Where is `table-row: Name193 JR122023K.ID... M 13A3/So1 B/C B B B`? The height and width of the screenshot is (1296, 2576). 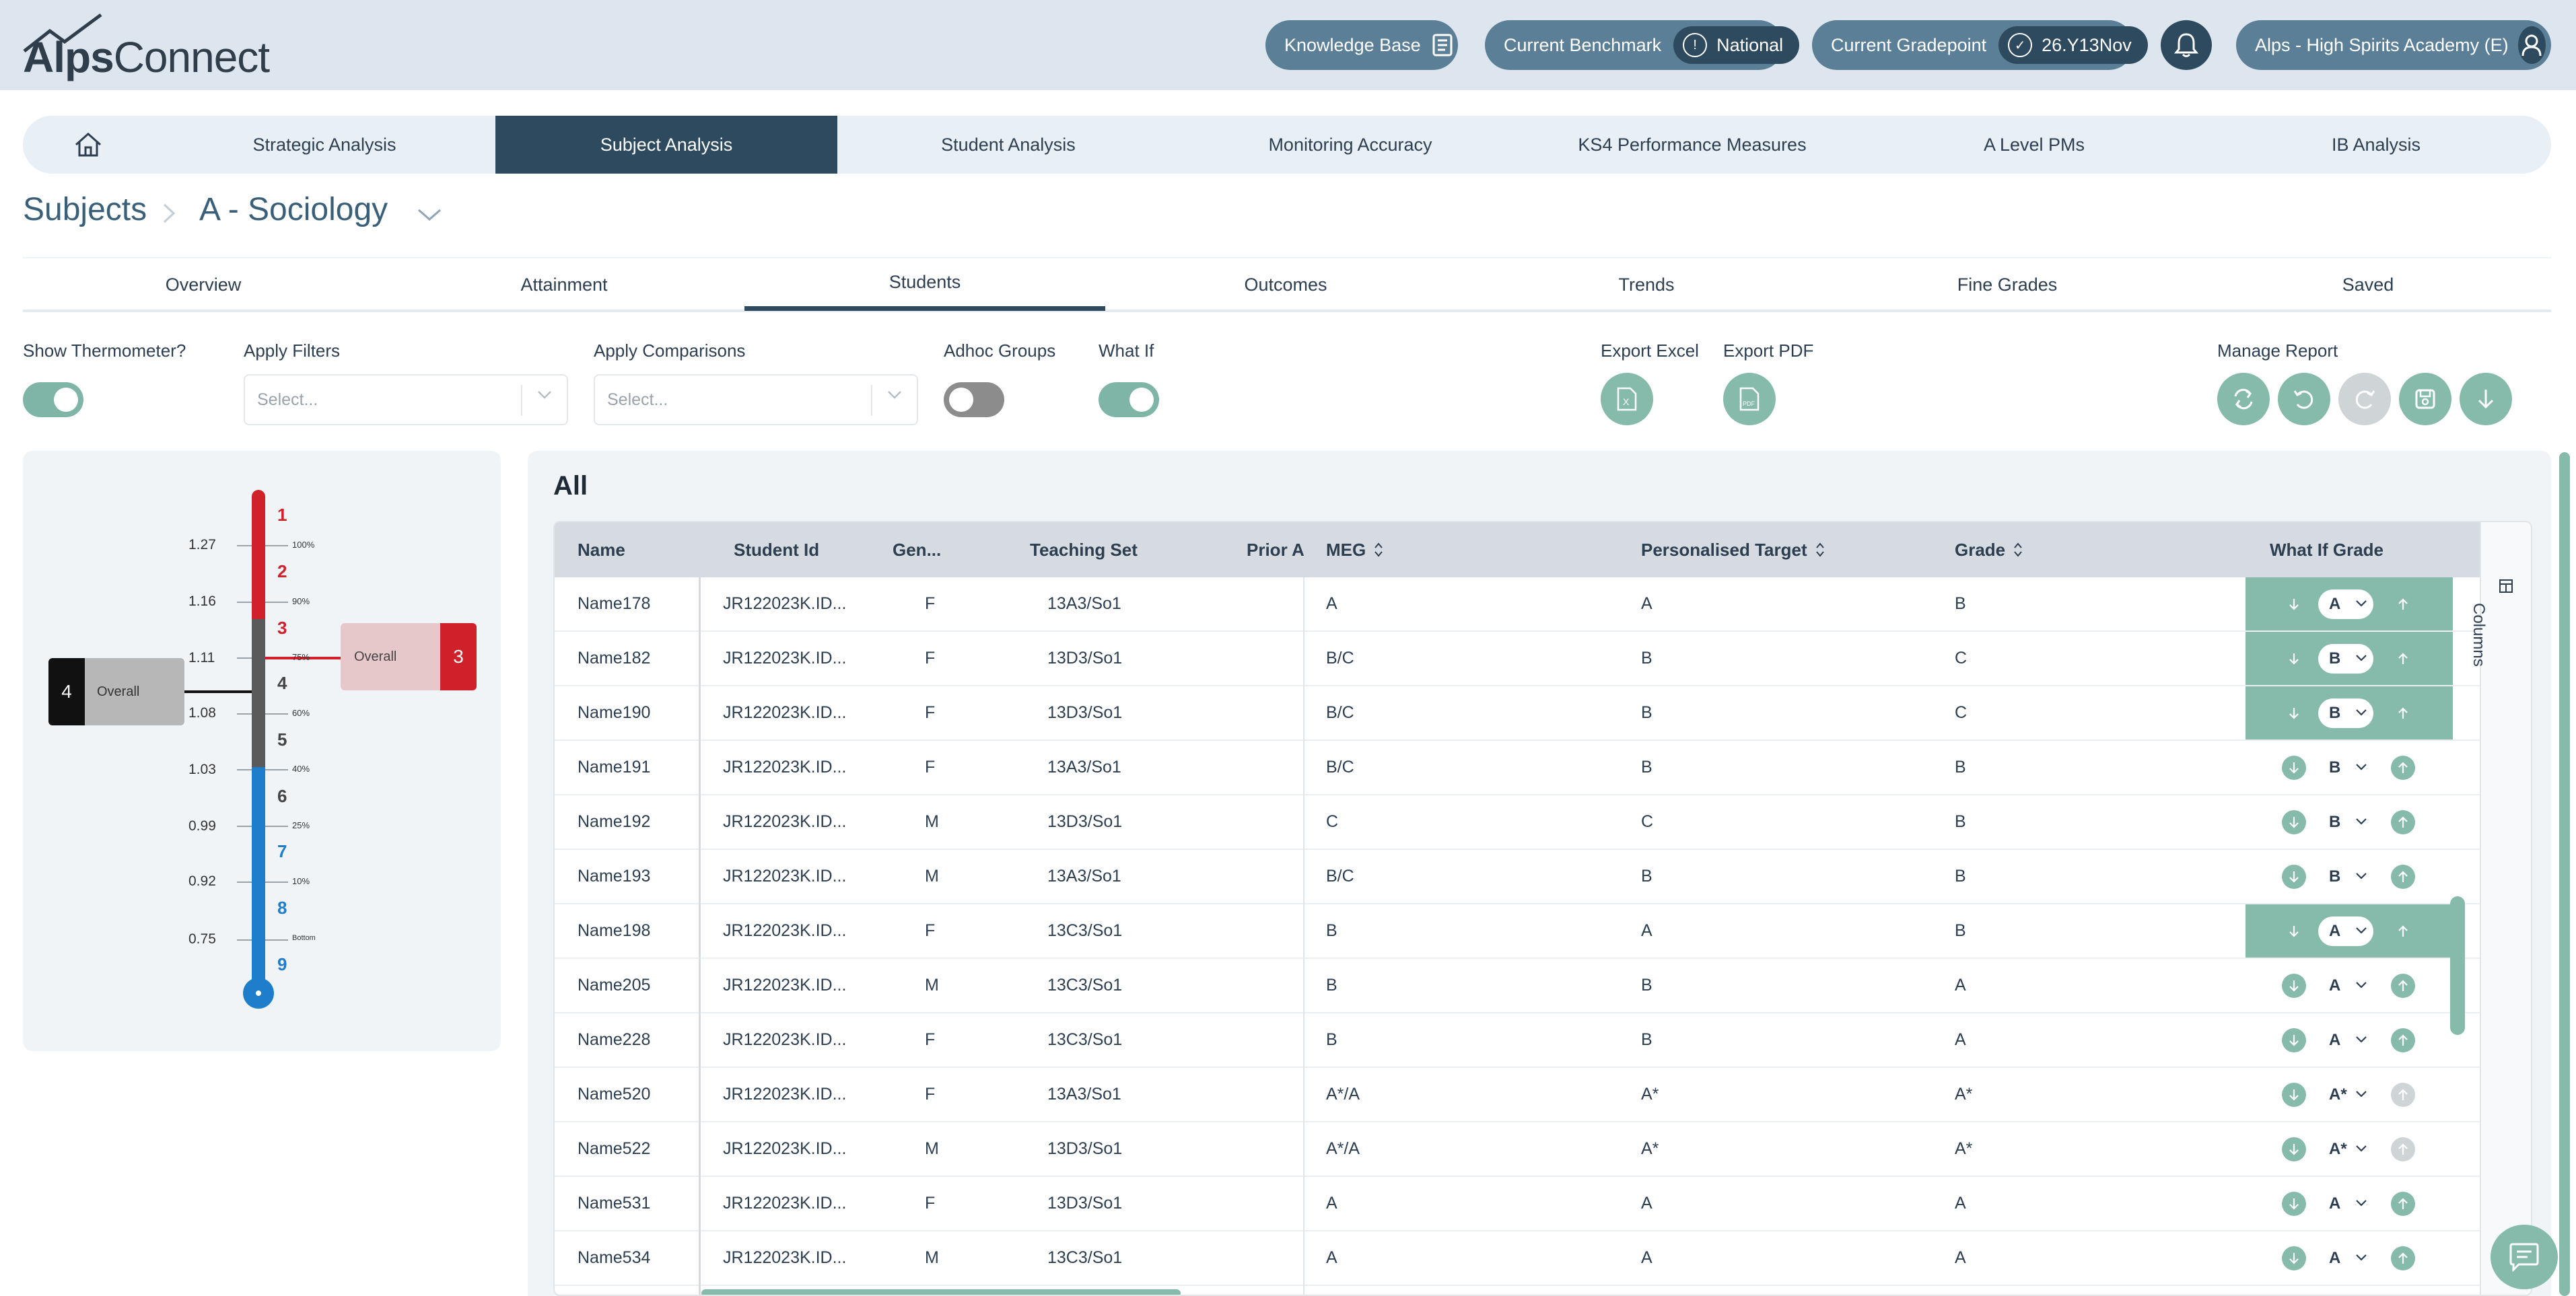 table-row: Name193 JR122023K.ID... M 13A3/So1 B/C B B B is located at coordinates (1543, 877).